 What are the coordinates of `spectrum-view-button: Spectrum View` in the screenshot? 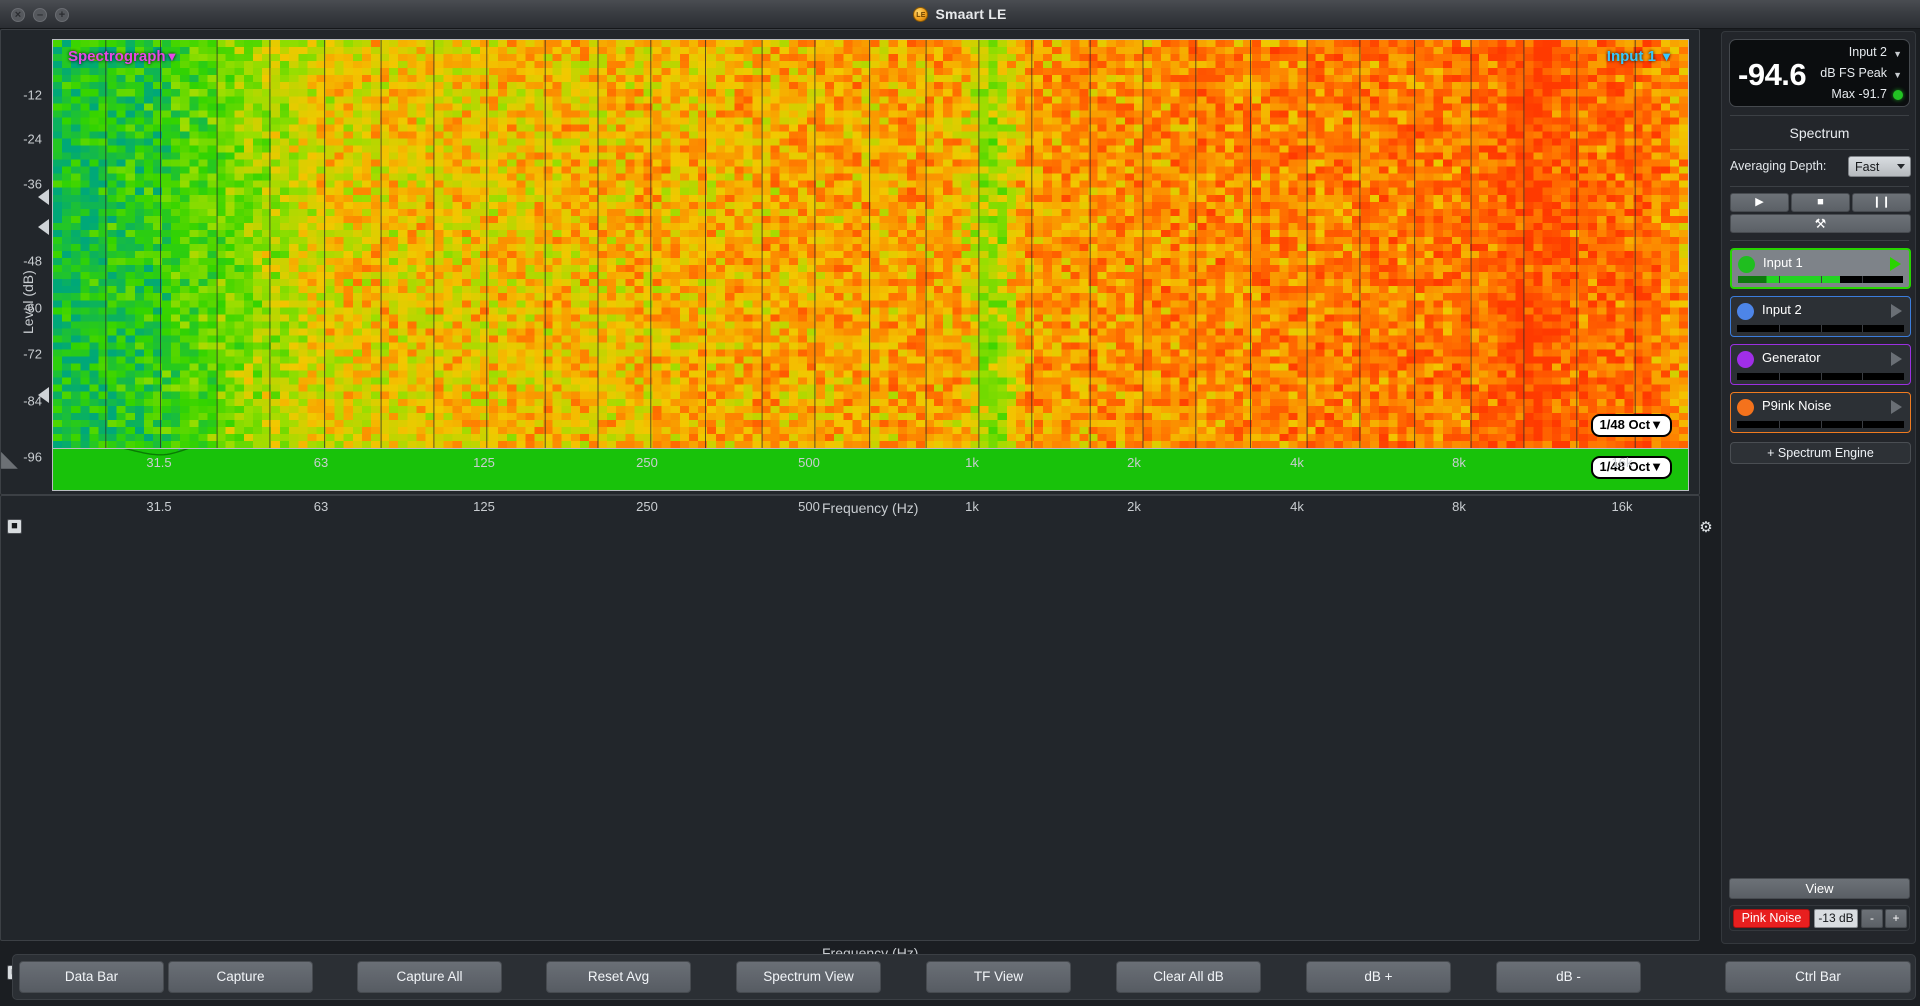 It's located at (808, 977).